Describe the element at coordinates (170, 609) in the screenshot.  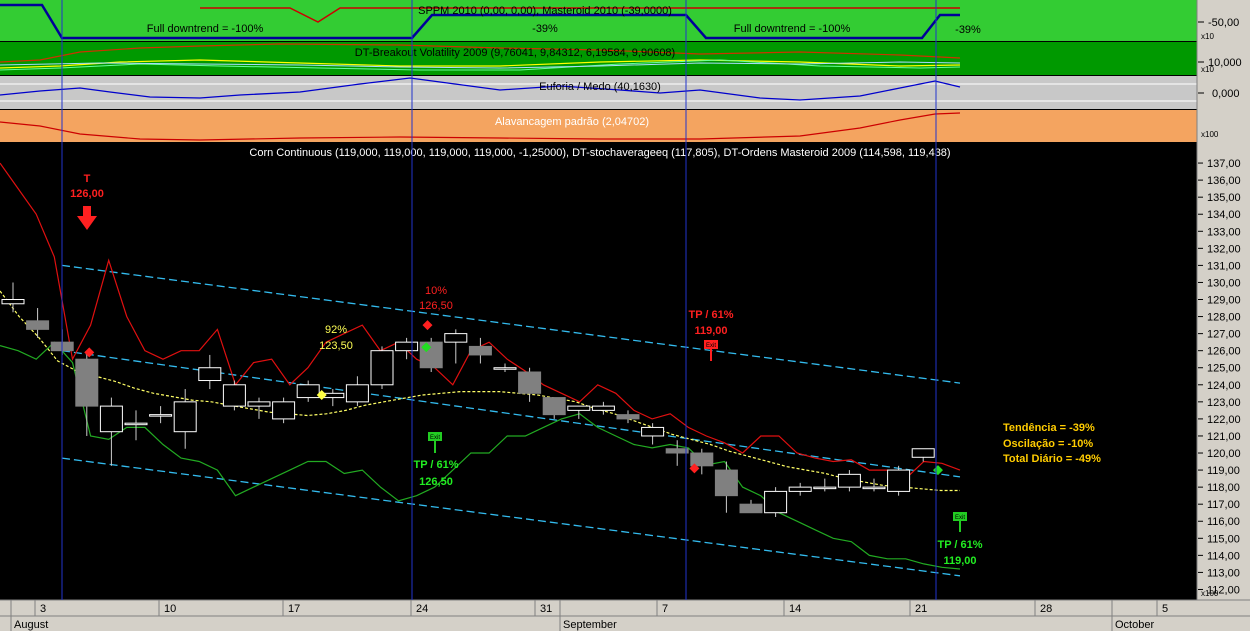
I see `date-tick-label: 10` at that location.